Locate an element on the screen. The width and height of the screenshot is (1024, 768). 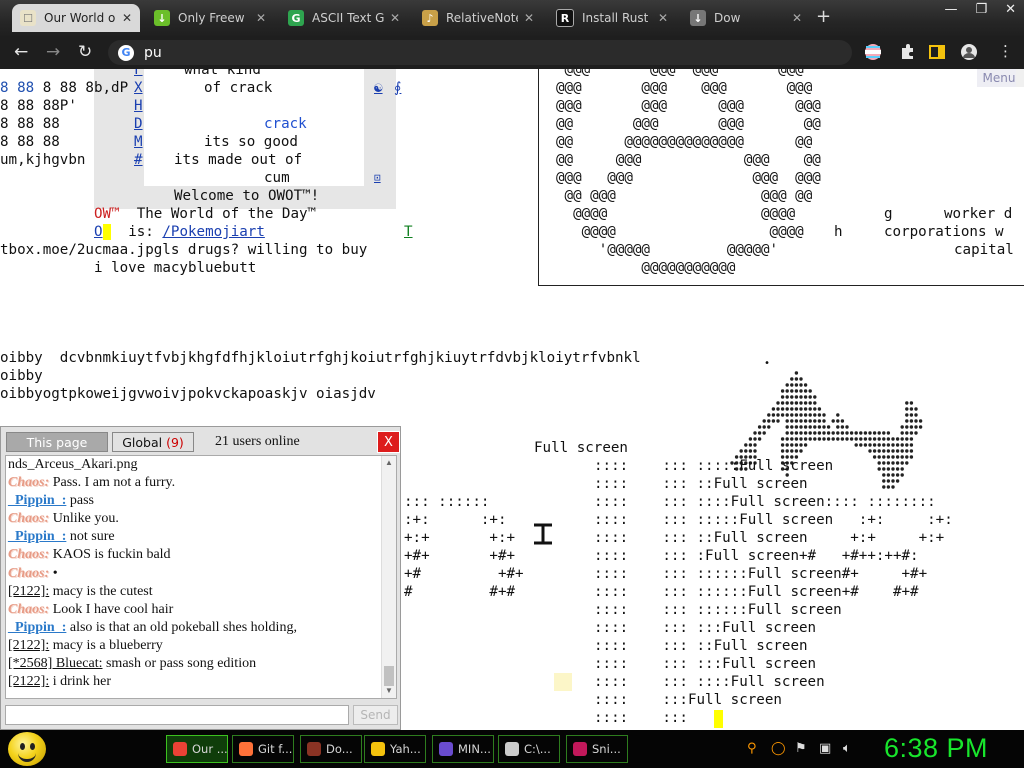
orange-circle-icon: ◯ is located at coordinates (778, 748).